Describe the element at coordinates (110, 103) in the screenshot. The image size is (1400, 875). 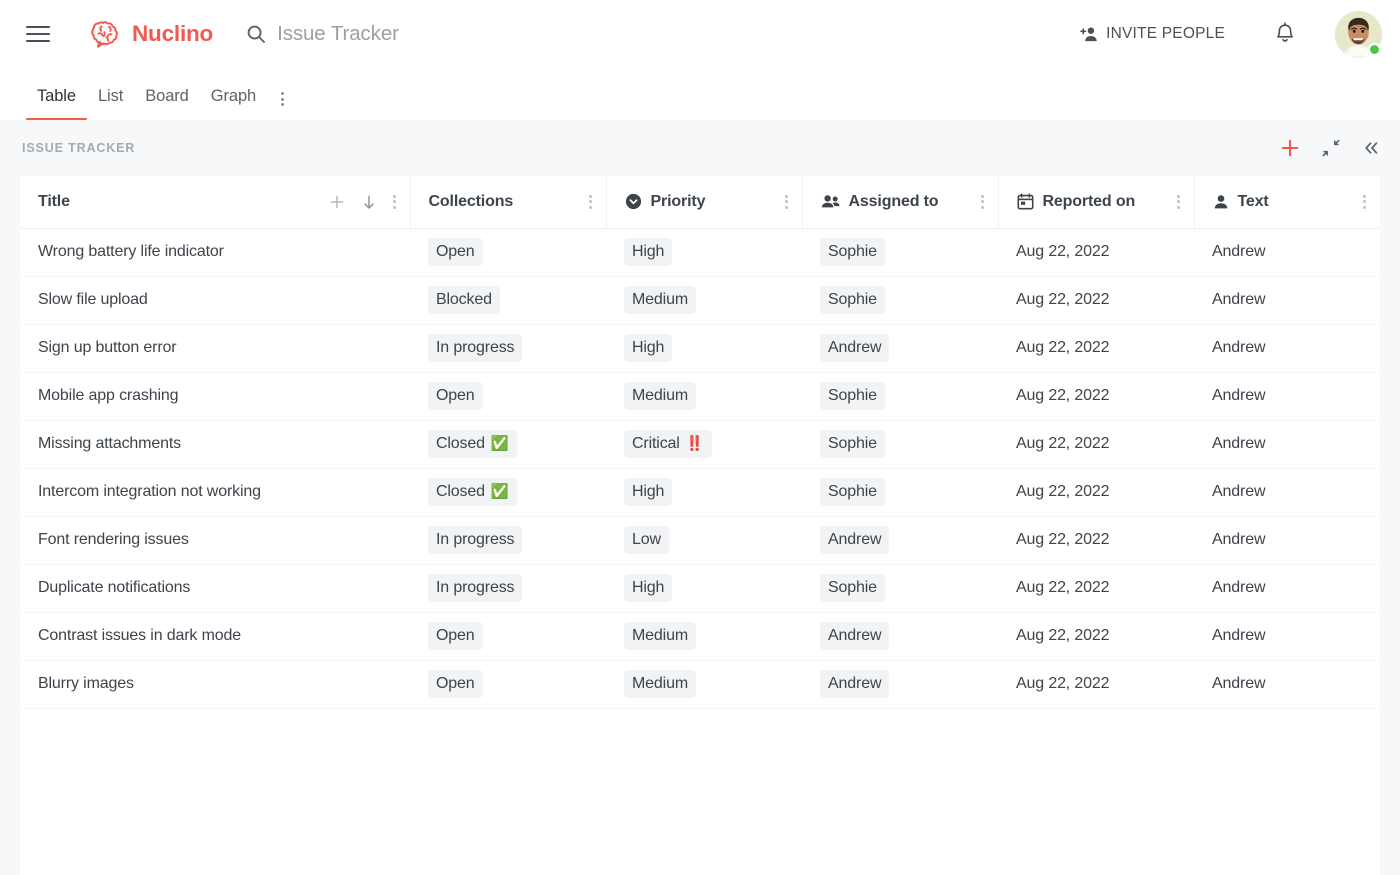
I see `tab-list: List` at that location.